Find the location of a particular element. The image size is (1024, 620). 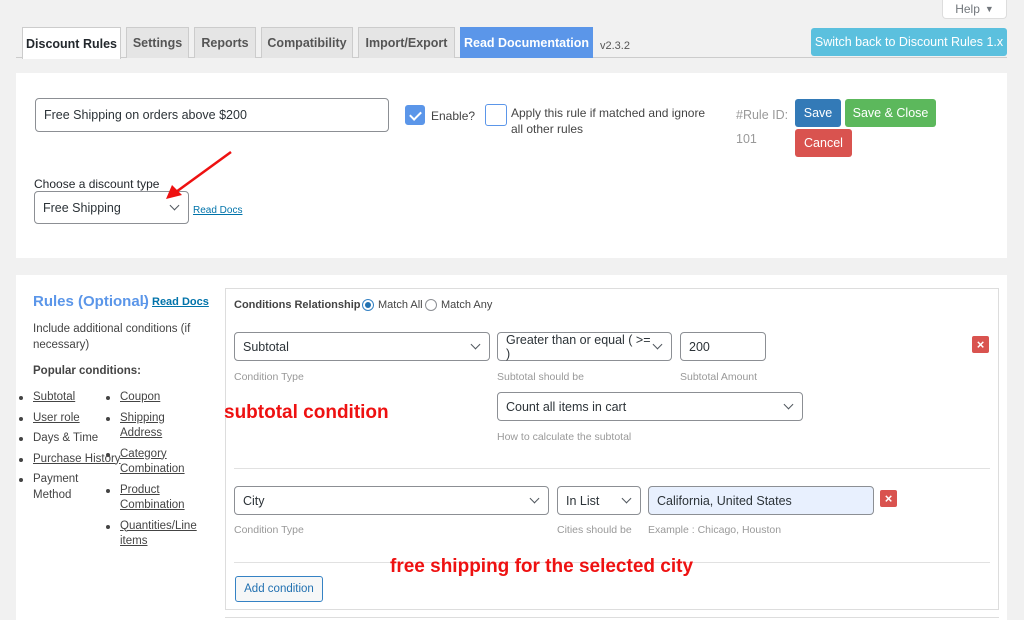

subtotal-amount-input: 200 is located at coordinates (723, 346).